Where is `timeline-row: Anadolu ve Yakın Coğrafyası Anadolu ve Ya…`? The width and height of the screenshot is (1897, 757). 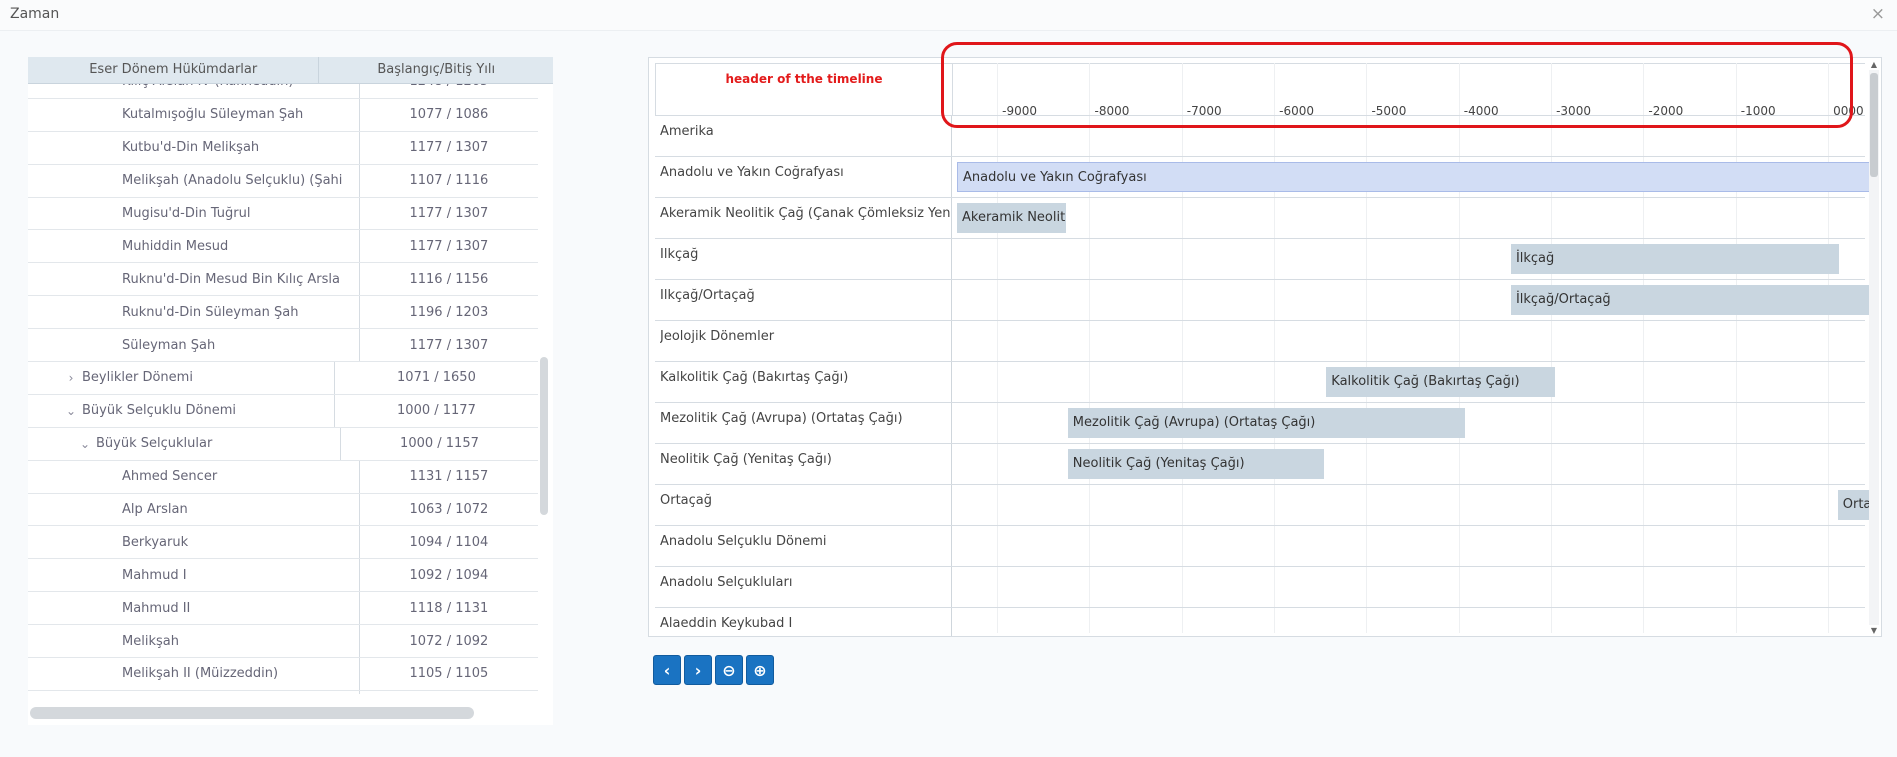 timeline-row: Anadolu ve Yakın Coğrafyası Anadolu ve Ya… is located at coordinates (1263, 177).